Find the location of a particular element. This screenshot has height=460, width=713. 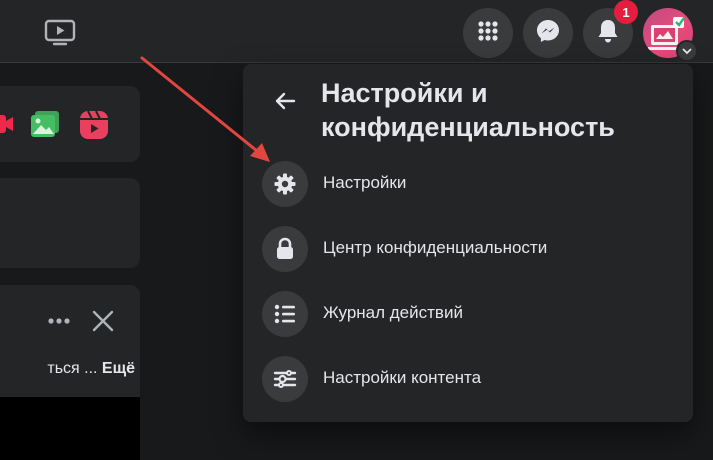

post-media is located at coordinates (70, 428).